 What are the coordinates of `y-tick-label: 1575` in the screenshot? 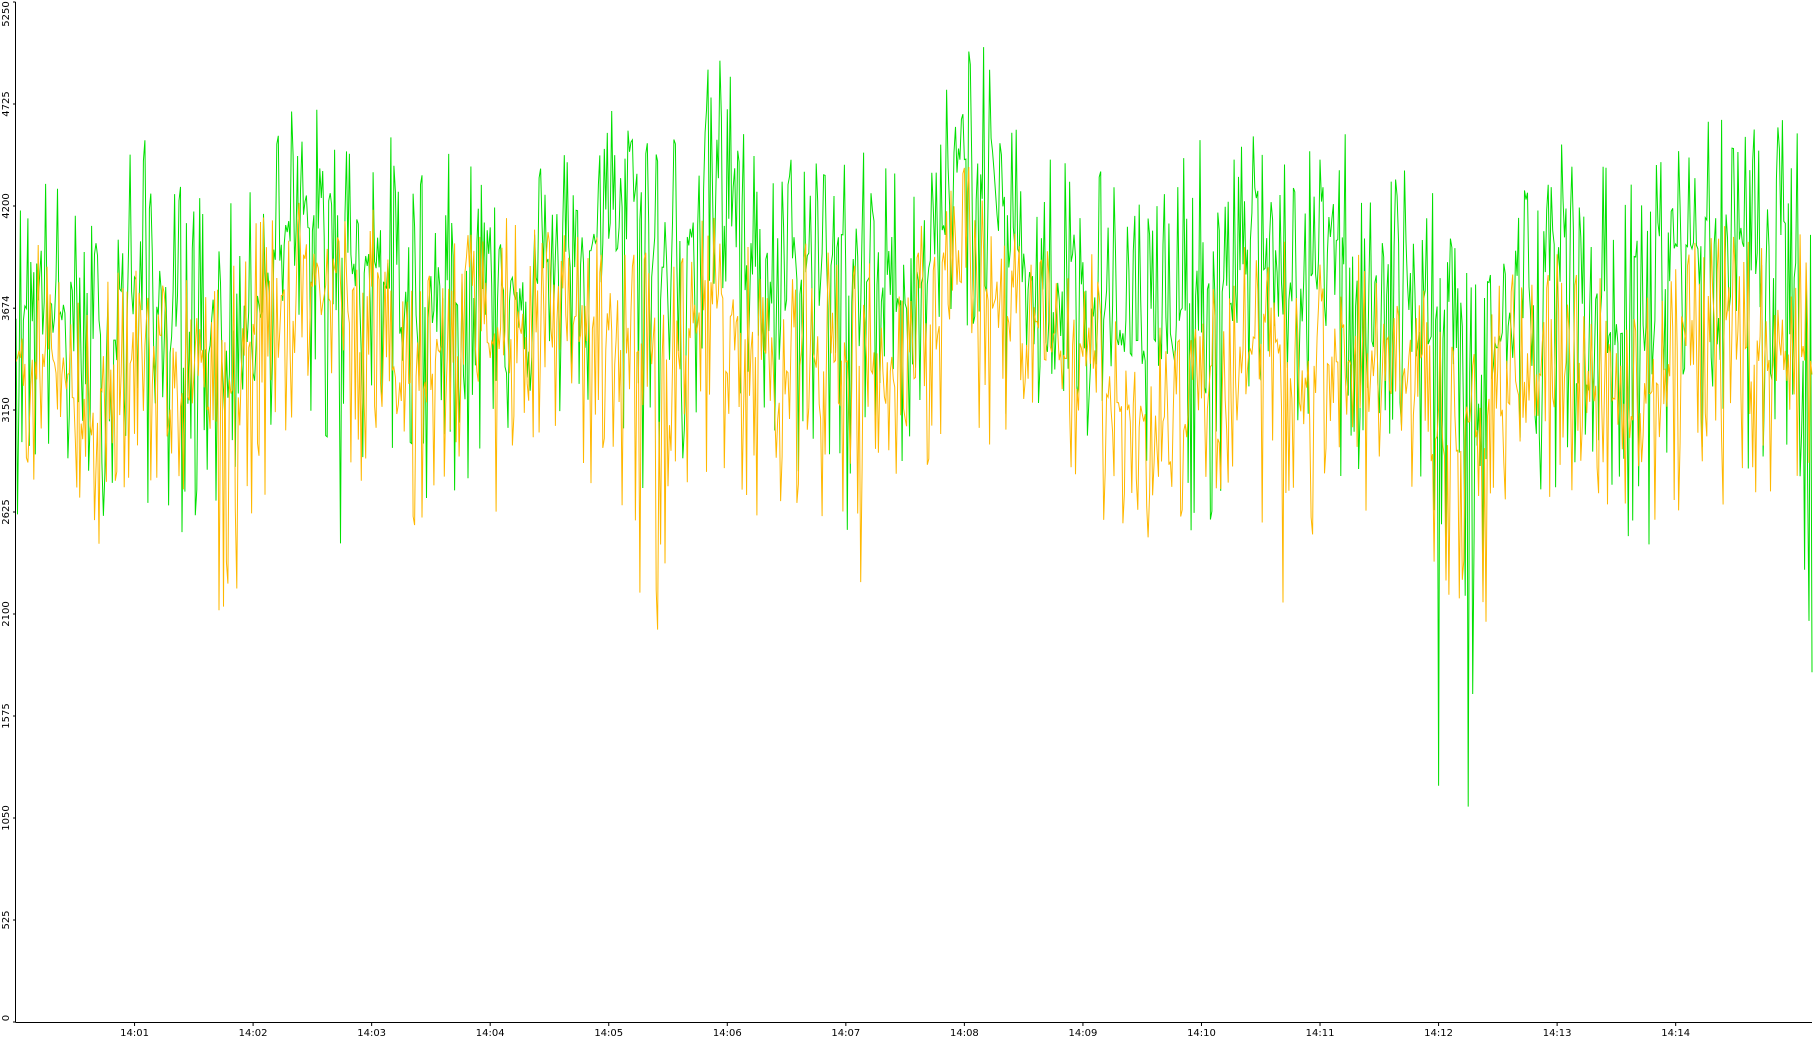 It's located at (6, 715).